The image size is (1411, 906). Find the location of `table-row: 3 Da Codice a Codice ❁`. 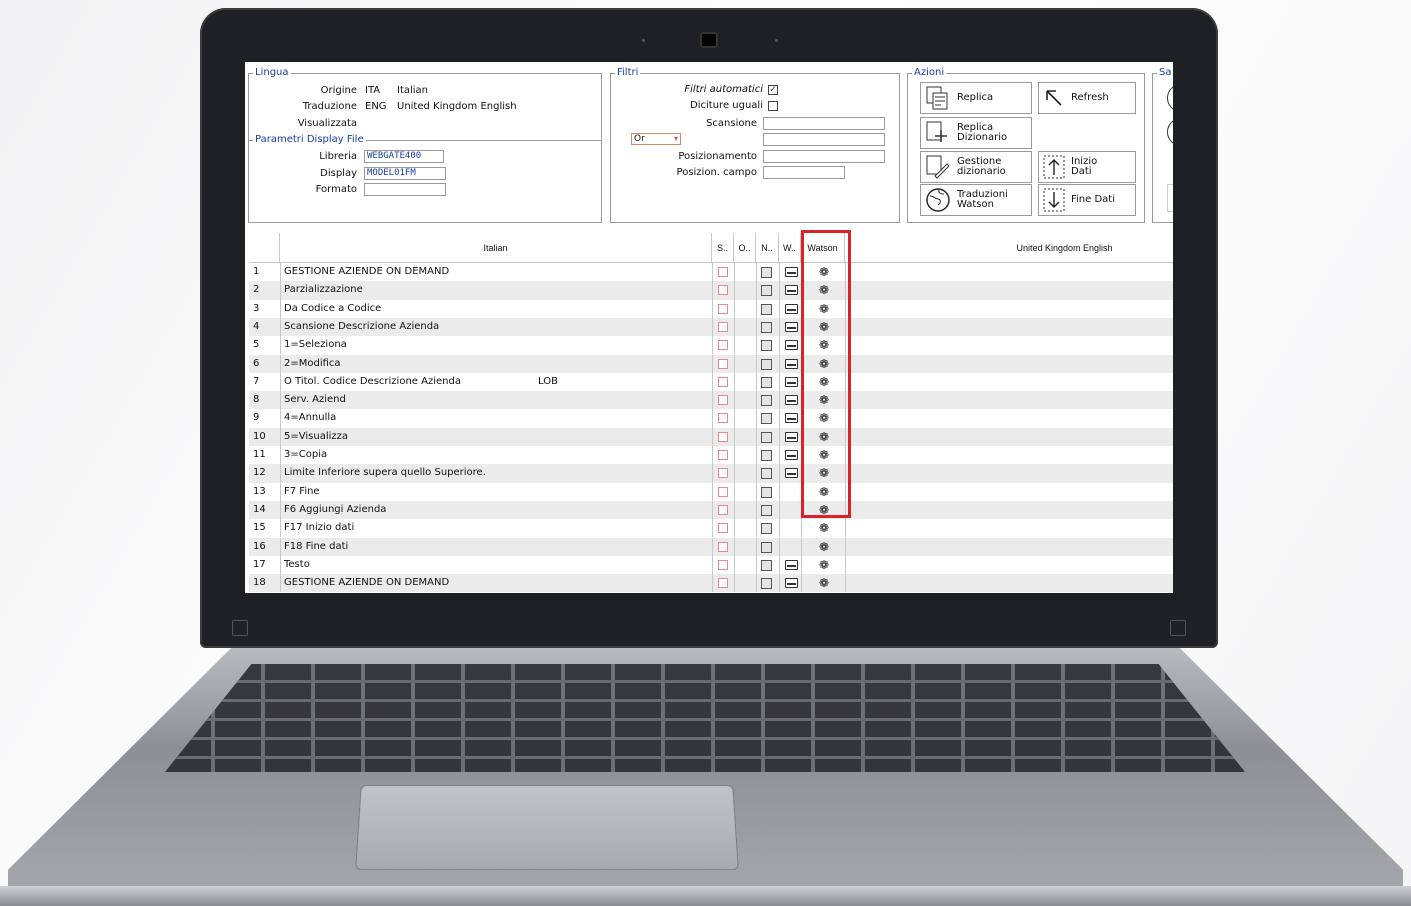

table-row: 3 Da Codice a Codice ❁ is located at coordinates (711, 308).